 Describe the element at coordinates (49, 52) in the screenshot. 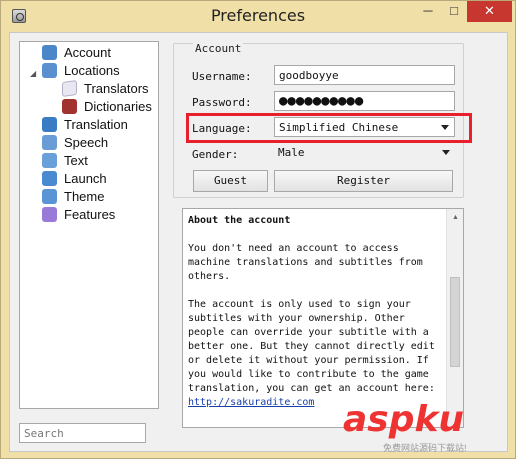

I see `account-icon` at that location.